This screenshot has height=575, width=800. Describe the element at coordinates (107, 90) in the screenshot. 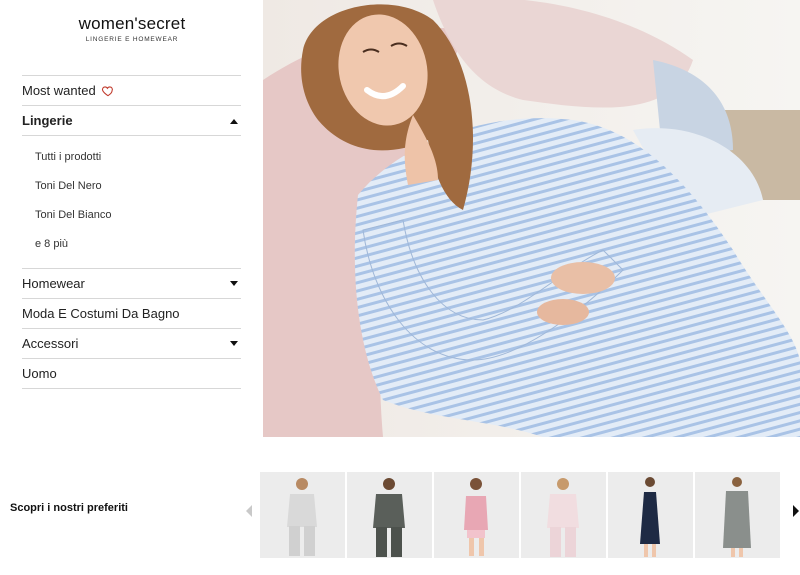

I see `heart-icon` at that location.